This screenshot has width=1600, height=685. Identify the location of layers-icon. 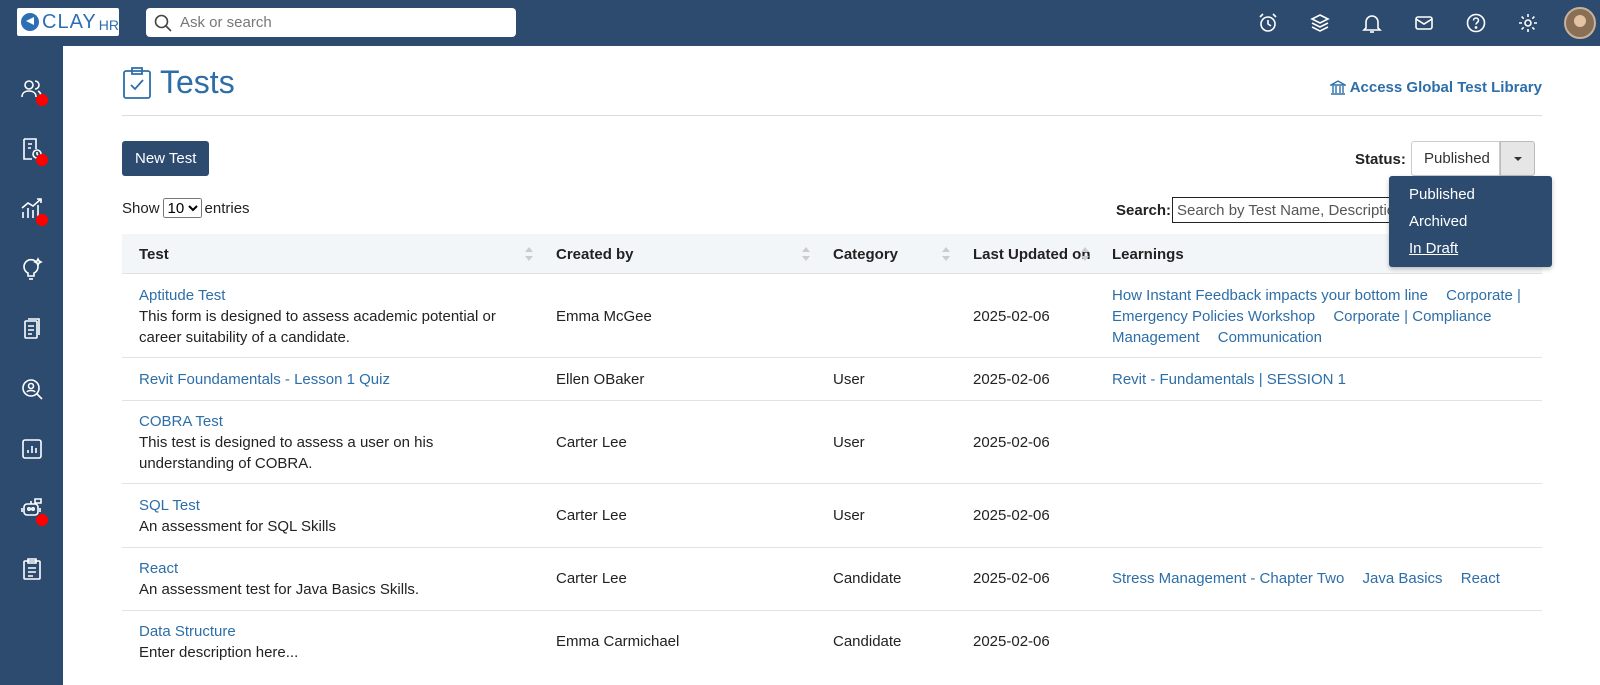
(1320, 23).